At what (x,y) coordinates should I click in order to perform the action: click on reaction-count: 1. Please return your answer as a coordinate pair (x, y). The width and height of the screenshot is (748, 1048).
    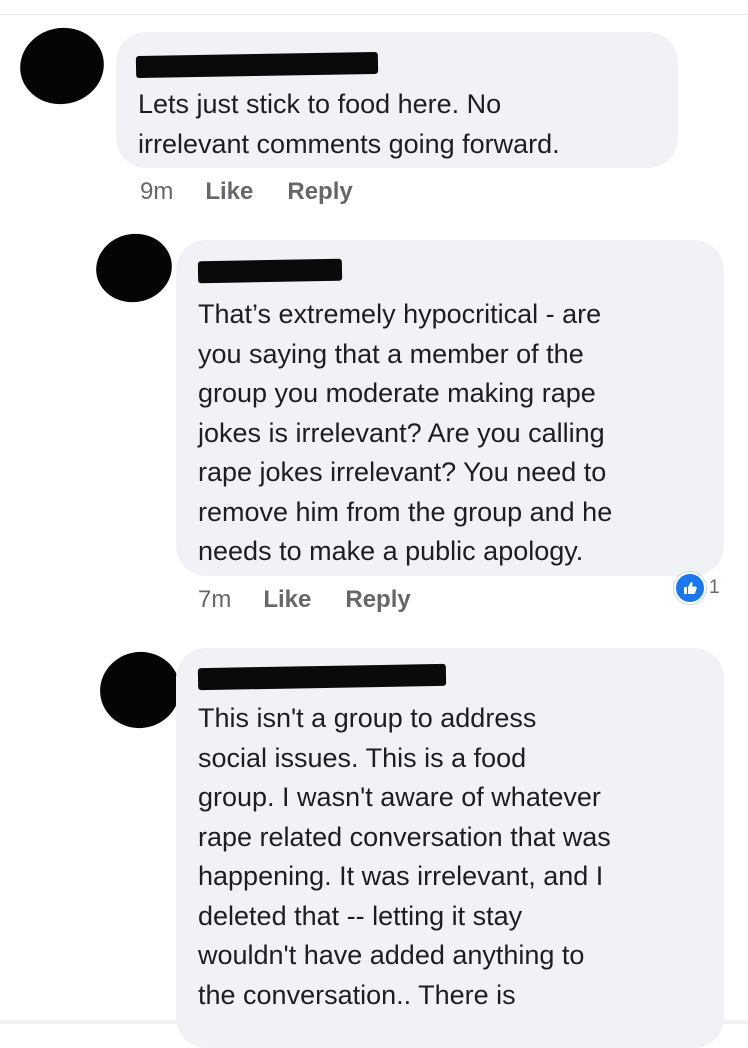
    Looking at the image, I should click on (714, 587).